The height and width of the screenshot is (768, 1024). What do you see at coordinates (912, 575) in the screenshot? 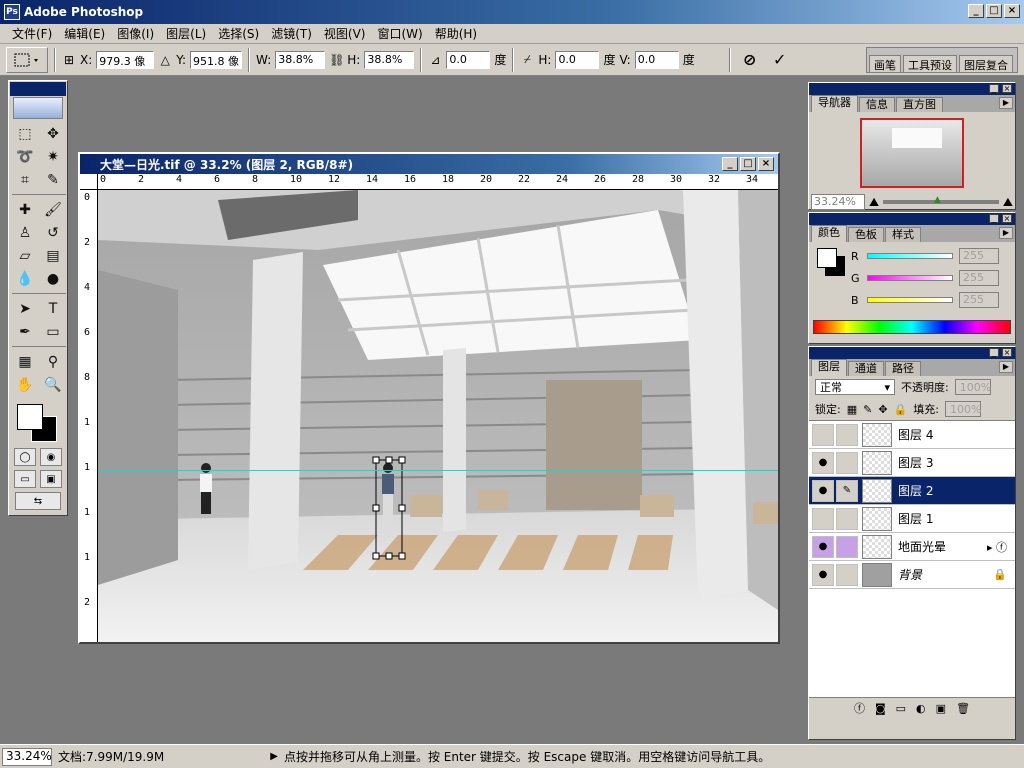
I see `layer-row-background: ● 背景 🔒` at bounding box center [912, 575].